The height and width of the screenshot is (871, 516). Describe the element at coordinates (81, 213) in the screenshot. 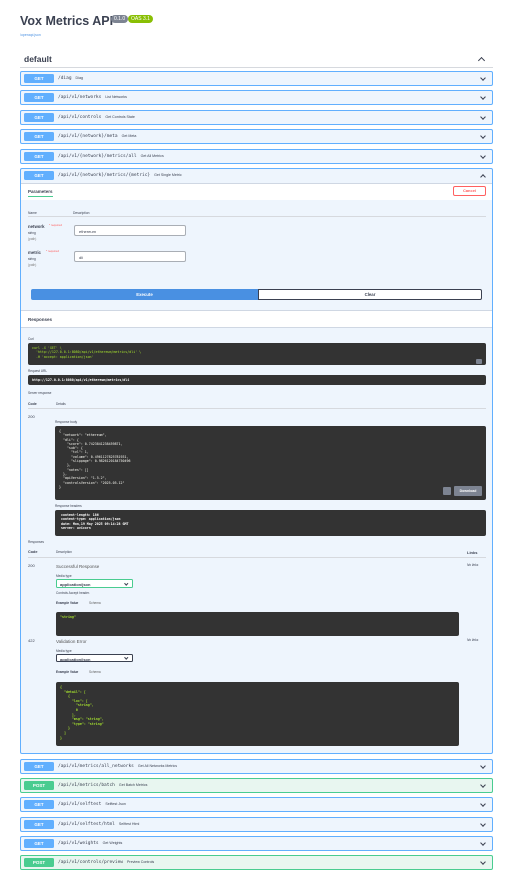

I see `col-description: Description` at that location.